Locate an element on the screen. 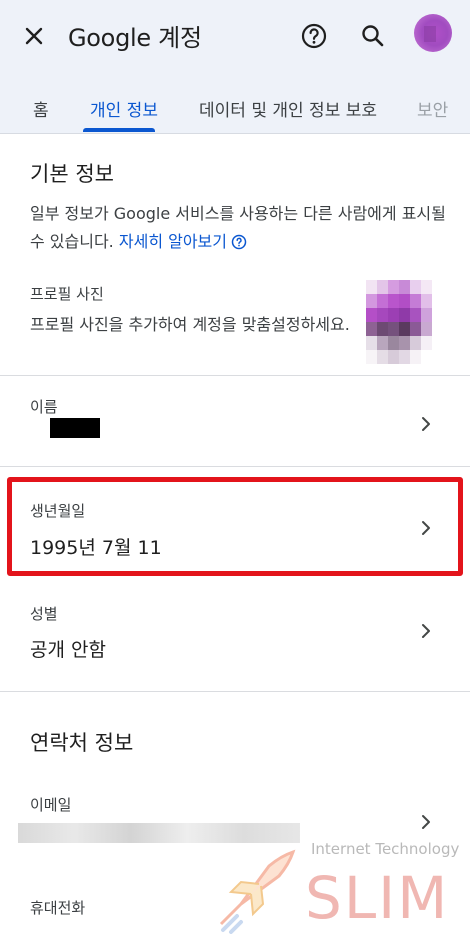 This screenshot has height=938, width=470. name-value-redacted is located at coordinates (75, 428).